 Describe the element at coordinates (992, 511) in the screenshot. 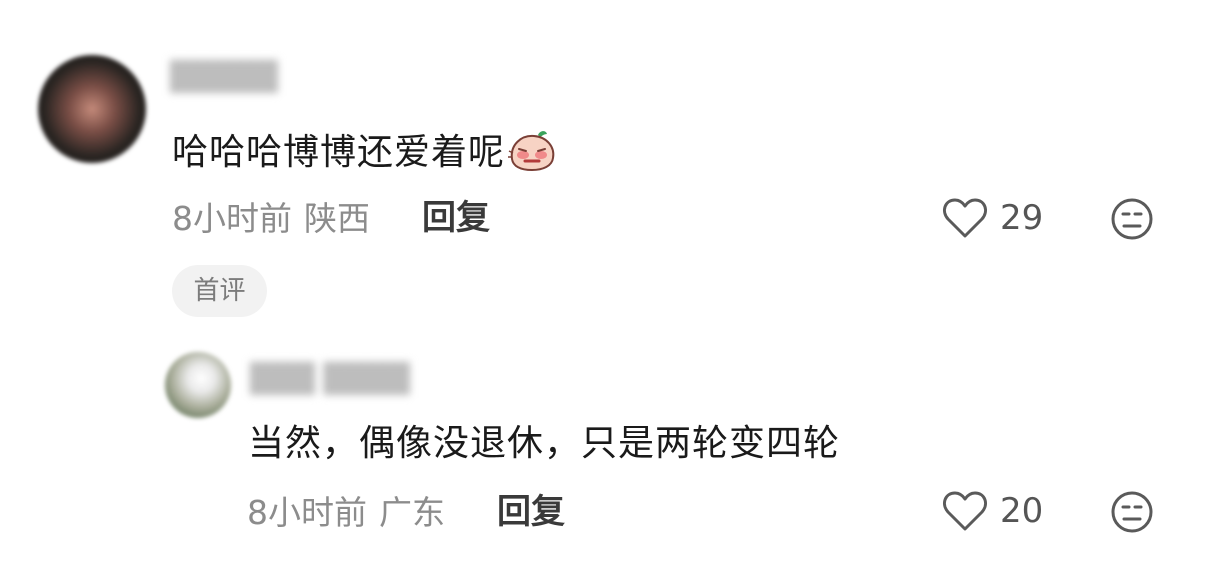

I see `like-button: 20` at that location.